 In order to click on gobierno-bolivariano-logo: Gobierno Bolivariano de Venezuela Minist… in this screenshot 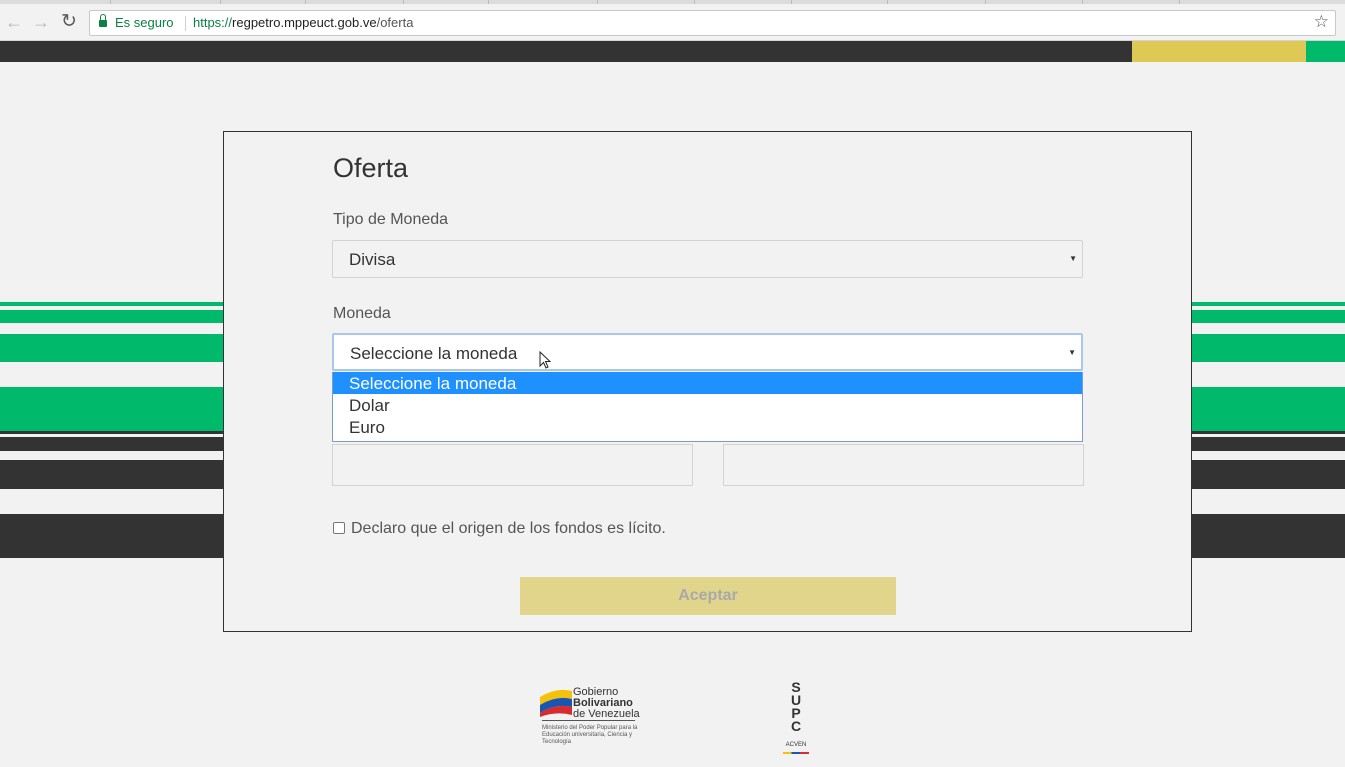, I will do `click(590, 715)`.